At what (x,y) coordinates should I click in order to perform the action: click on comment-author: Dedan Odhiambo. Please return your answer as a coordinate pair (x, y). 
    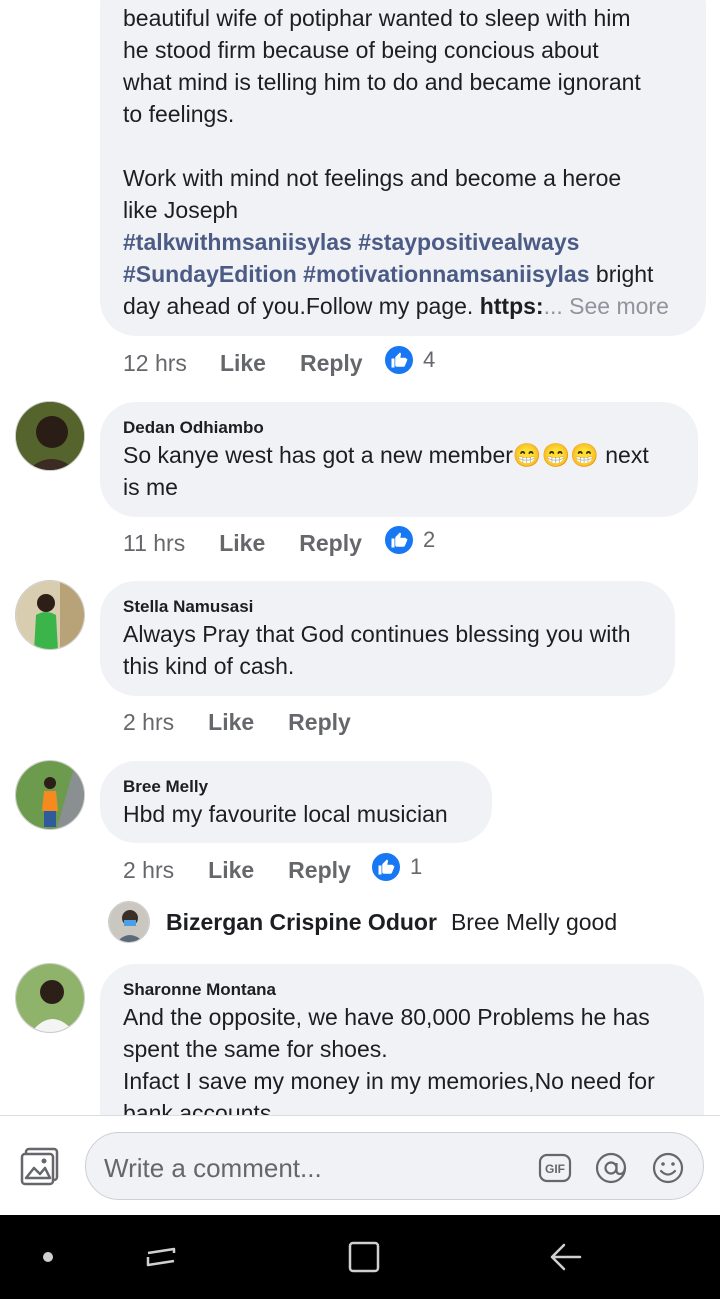
    Looking at the image, I should click on (193, 428).